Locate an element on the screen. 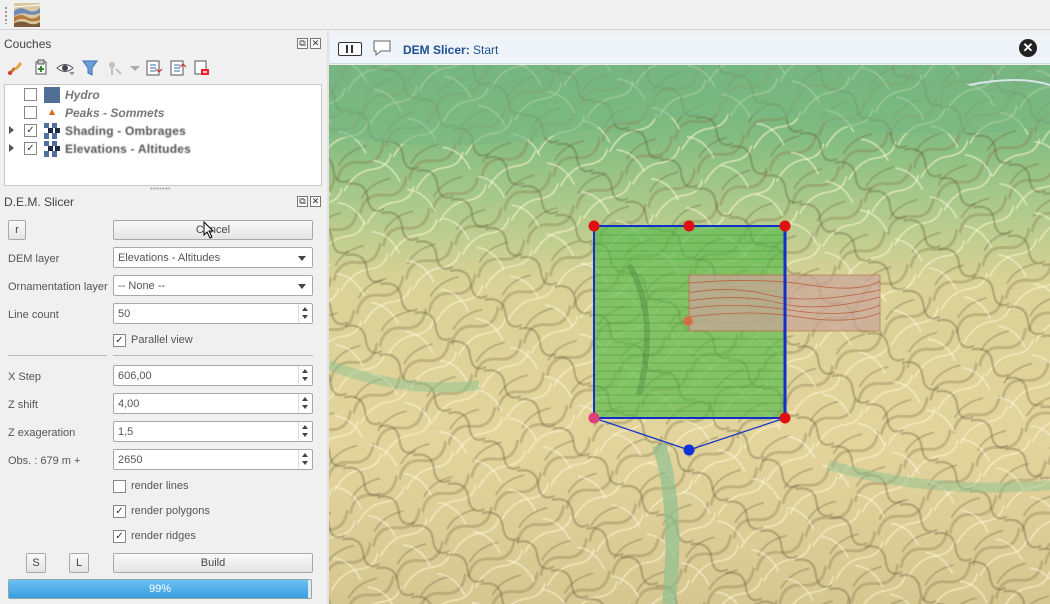 The width and height of the screenshot is (1050, 604). speech-bubble-icon is located at coordinates (382, 48).